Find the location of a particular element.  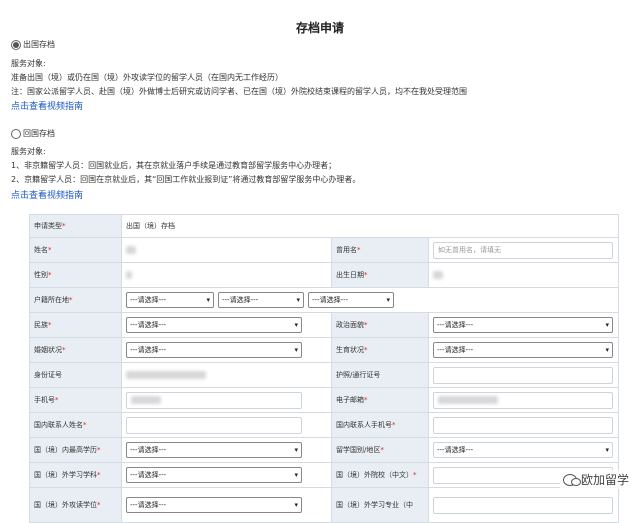

phone-cell is located at coordinates (227, 400).